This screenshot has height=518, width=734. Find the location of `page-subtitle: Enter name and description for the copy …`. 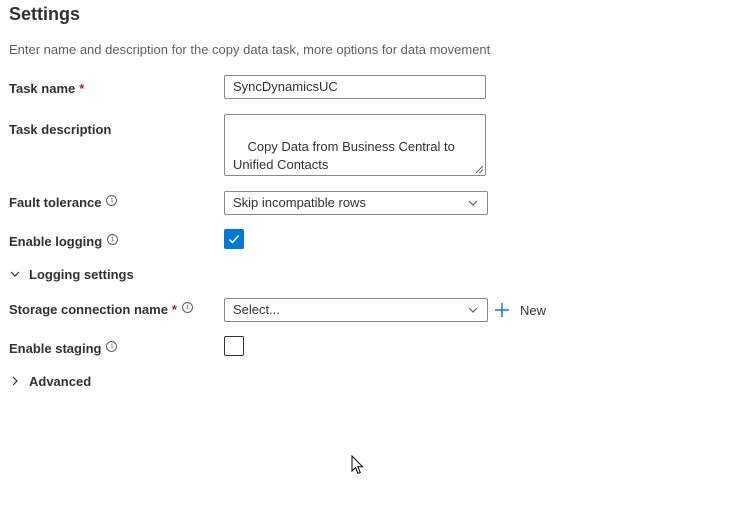

page-subtitle: Enter name and description for the copy … is located at coordinates (250, 49).